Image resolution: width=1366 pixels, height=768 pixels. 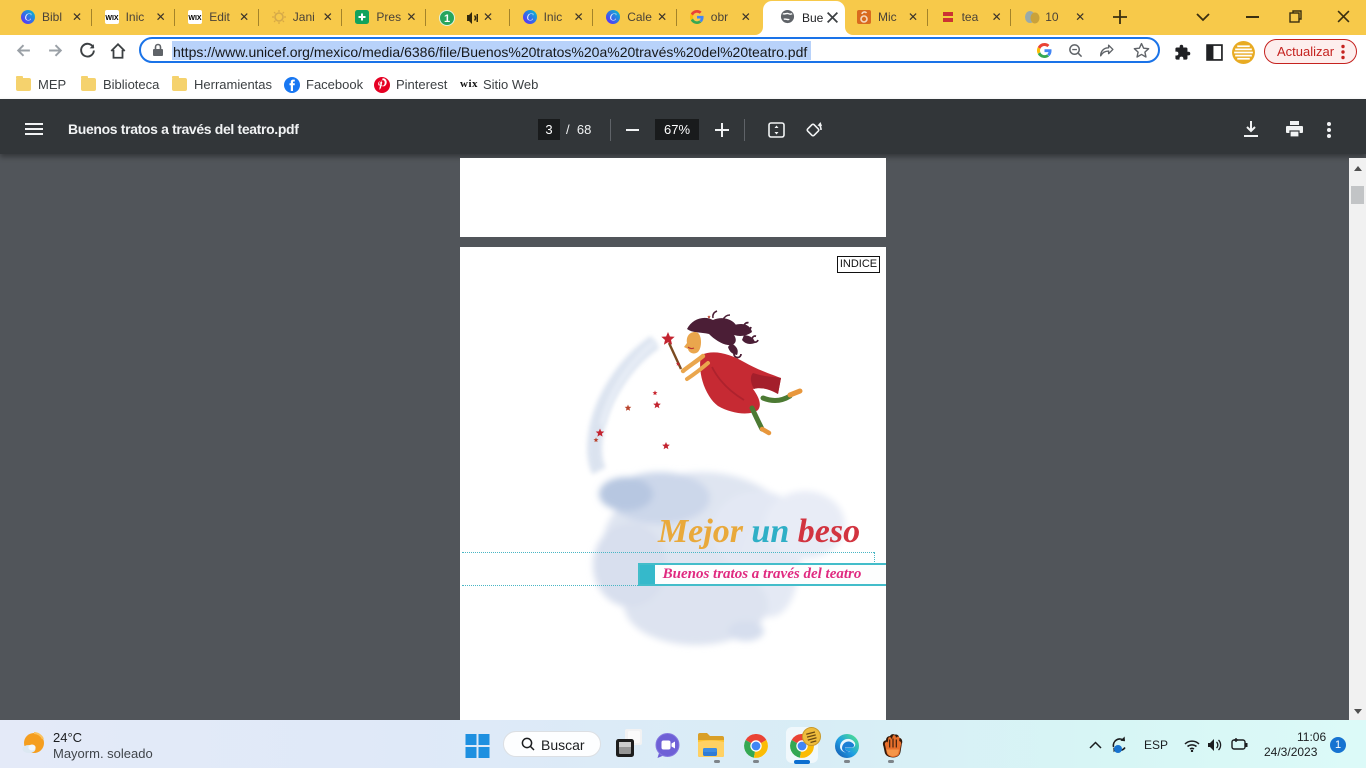 What do you see at coordinates (447, 19) in the screenshot?
I see `svg-text: 1` at bounding box center [447, 19].